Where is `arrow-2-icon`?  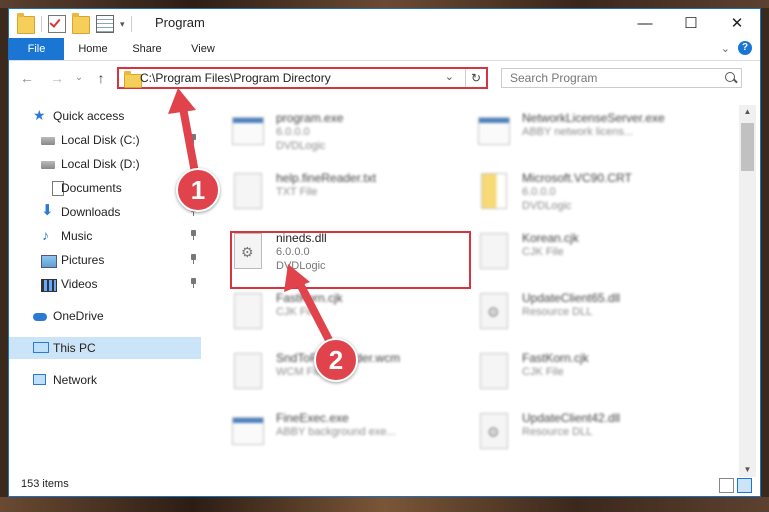 arrow-2-icon is located at coordinates (309, 305).